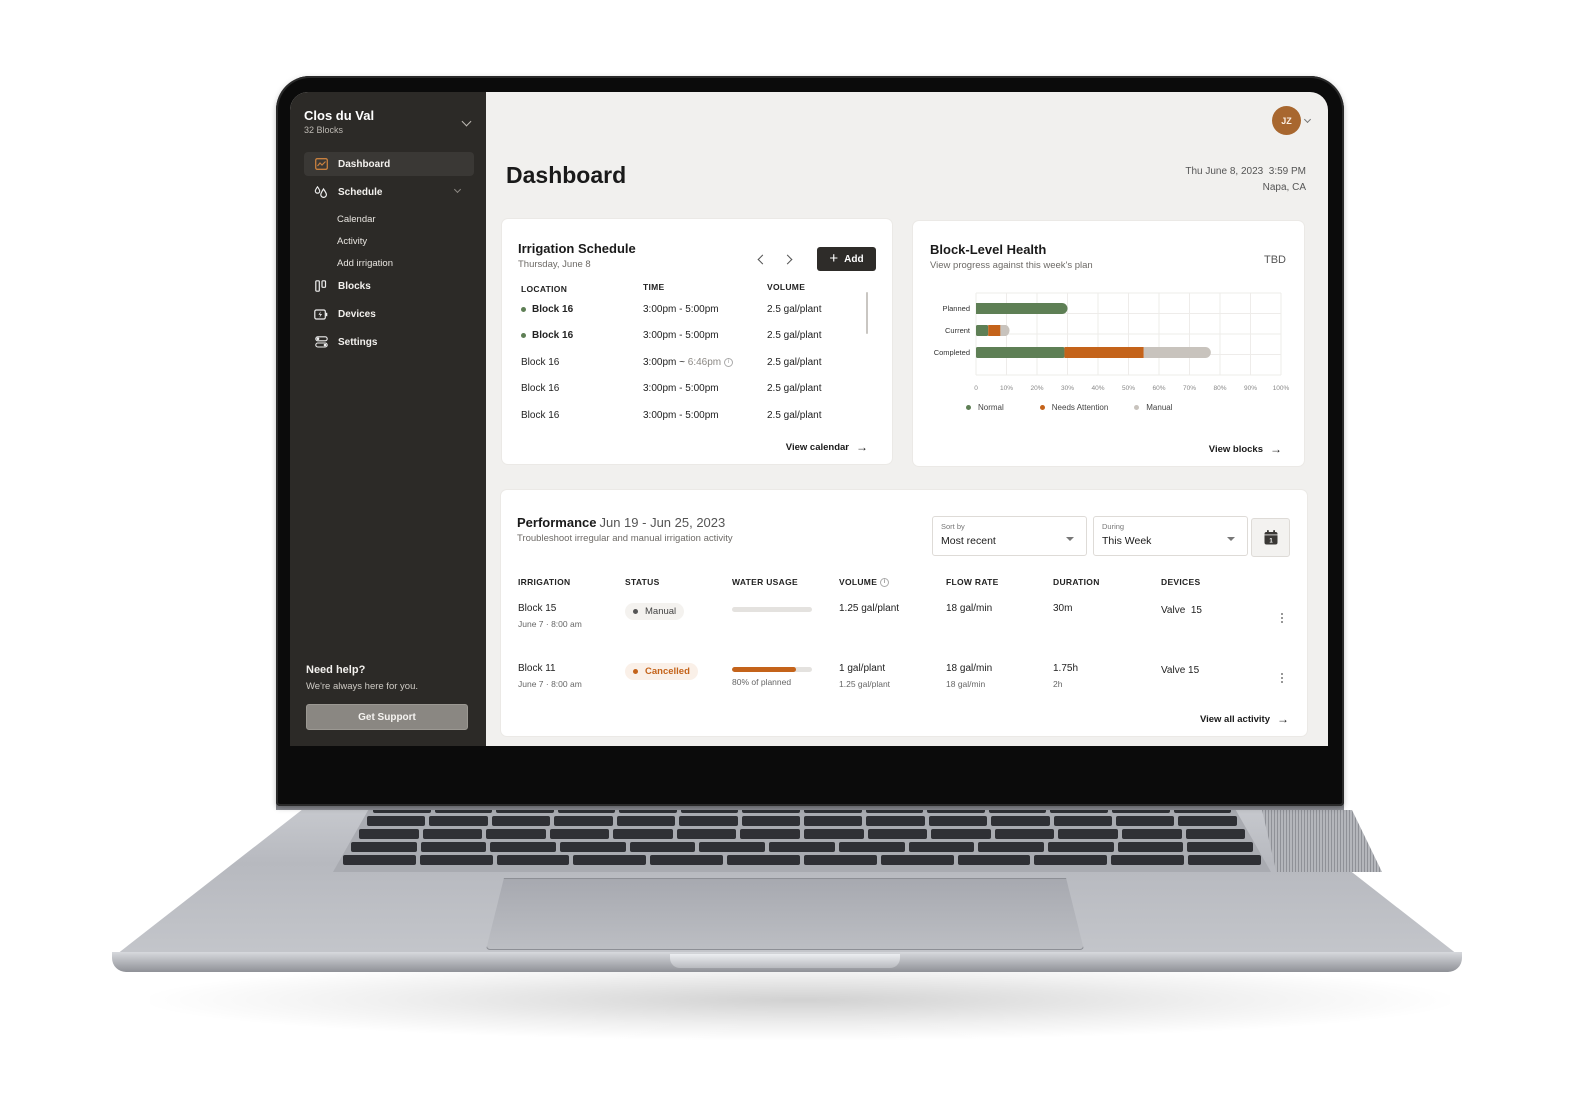  I want to click on water-usage-bar, so click(772, 609).